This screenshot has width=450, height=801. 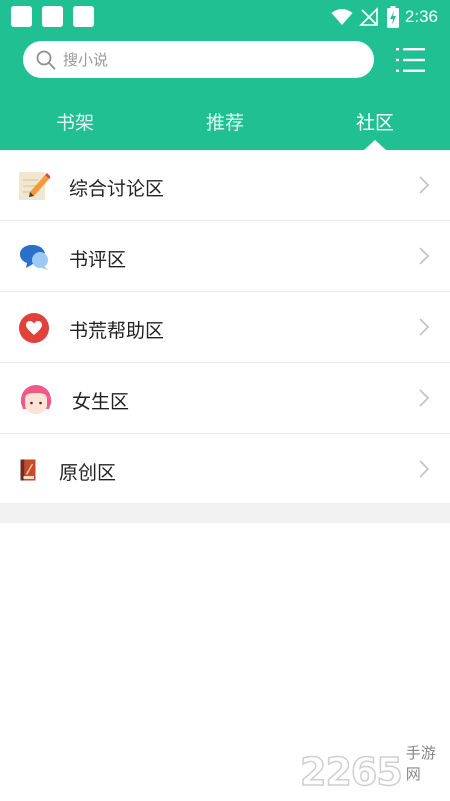 I want to click on book-icon, so click(x=28, y=470).